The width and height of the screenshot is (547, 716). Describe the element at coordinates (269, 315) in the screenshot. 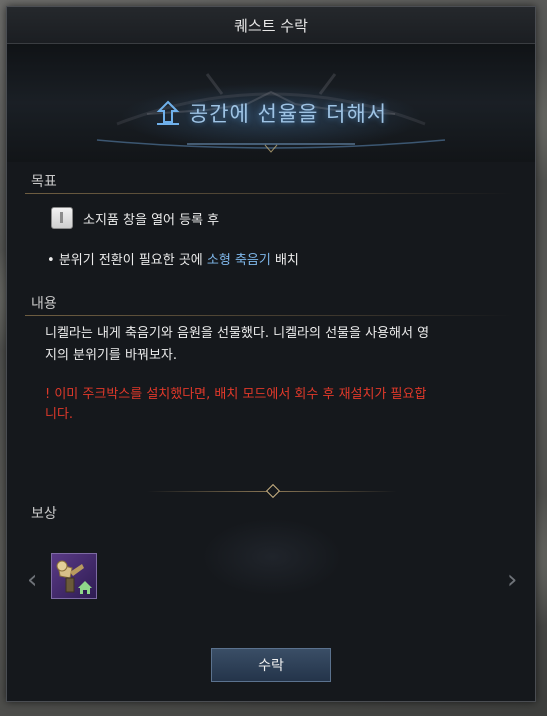

I see `content-divider` at that location.